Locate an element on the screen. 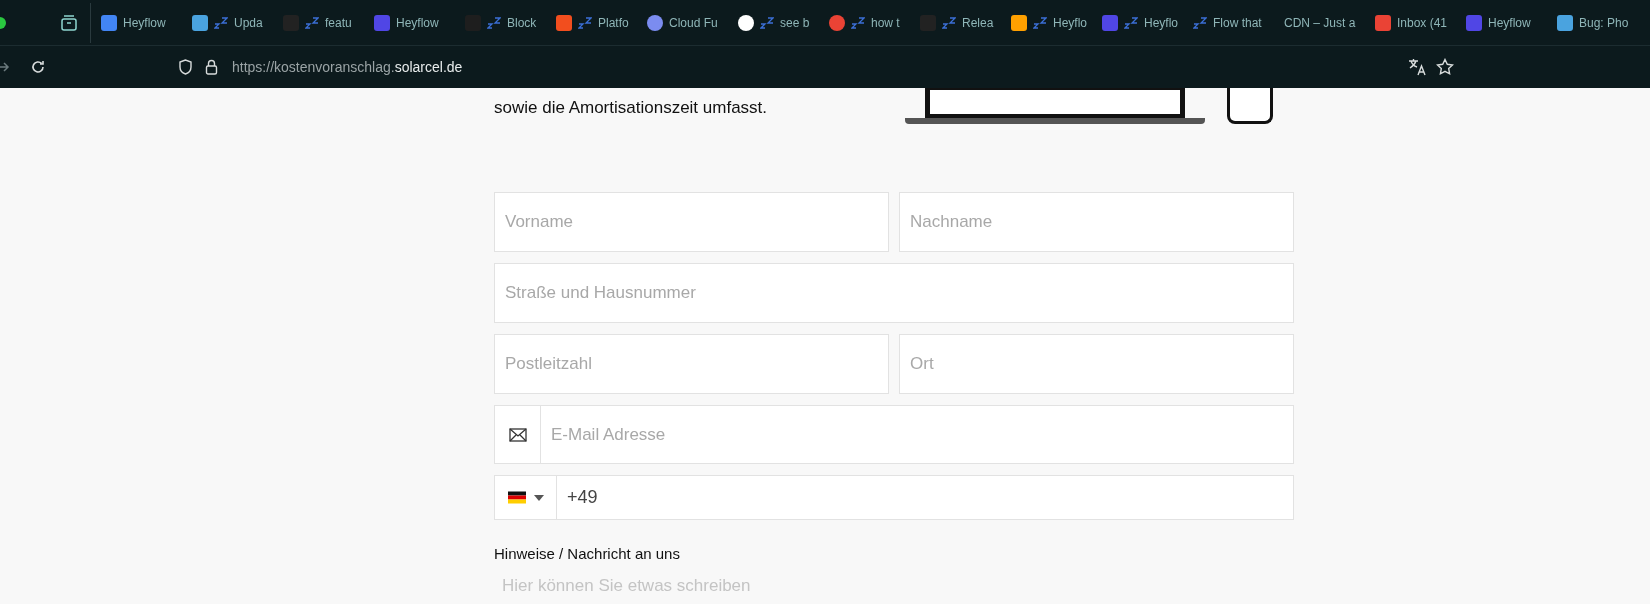  envelope-icon is located at coordinates (517, 434).